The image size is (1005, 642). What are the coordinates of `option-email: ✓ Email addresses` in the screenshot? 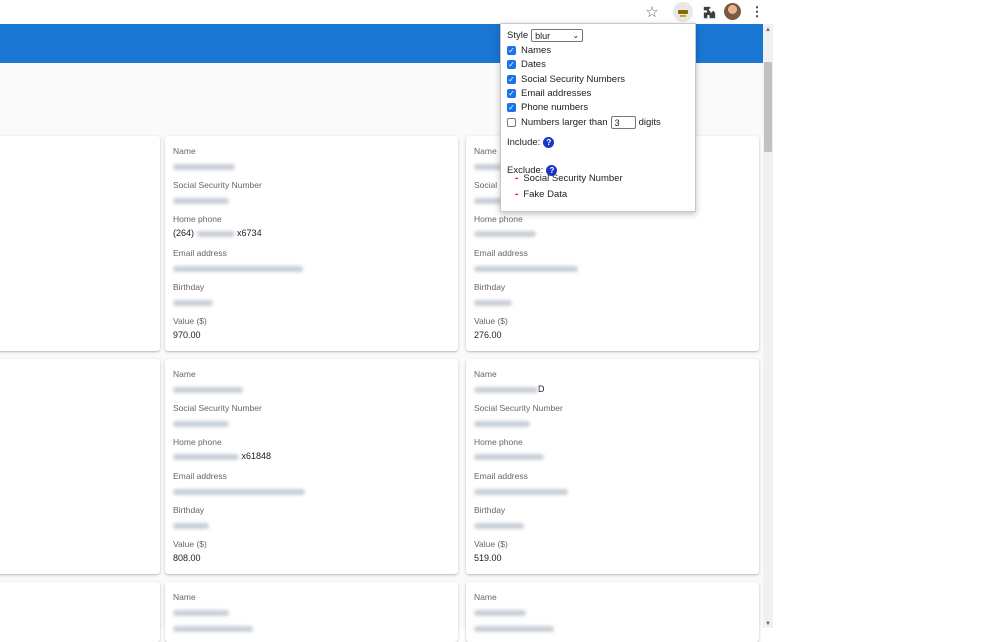 It's located at (549, 93).